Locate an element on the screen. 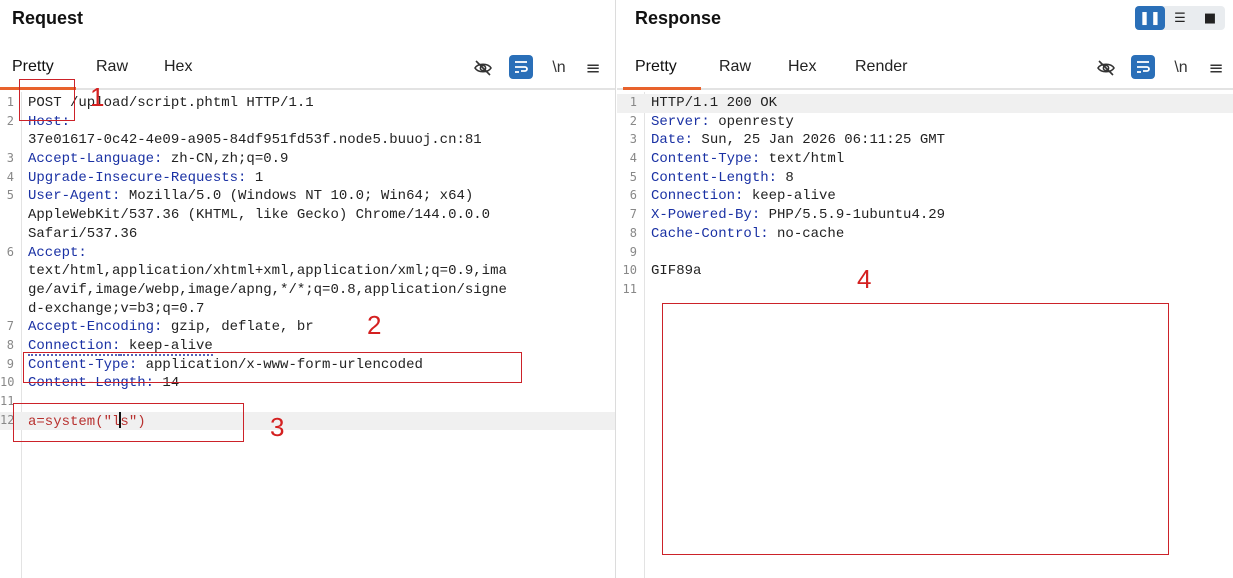 The width and height of the screenshot is (1233, 578). response-line: 6 Connection: keep-alive is located at coordinates (925, 196).